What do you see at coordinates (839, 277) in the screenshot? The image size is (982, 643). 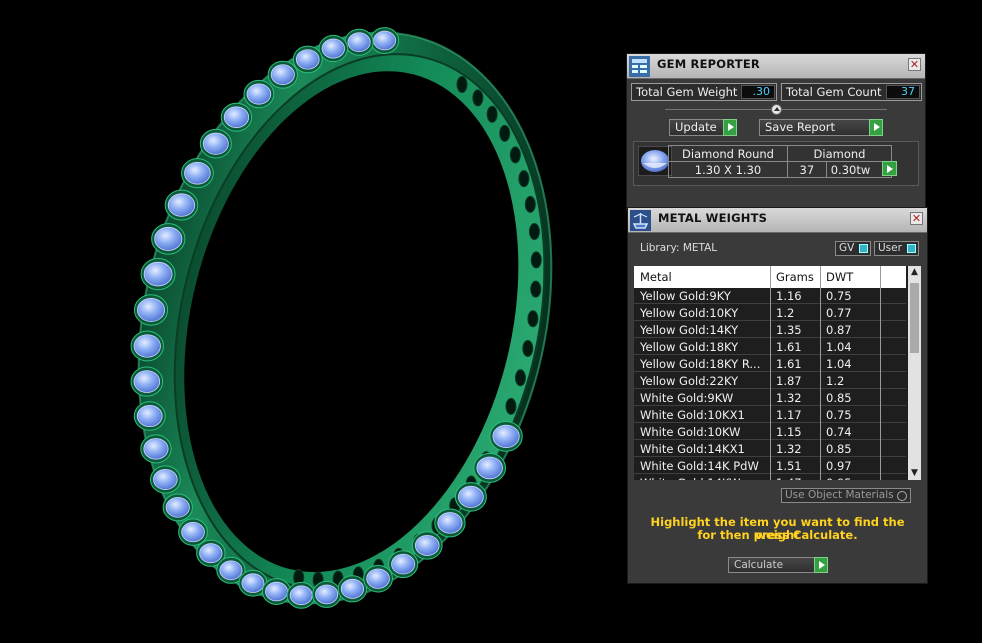 I see `column-header-dwt: DWT` at bounding box center [839, 277].